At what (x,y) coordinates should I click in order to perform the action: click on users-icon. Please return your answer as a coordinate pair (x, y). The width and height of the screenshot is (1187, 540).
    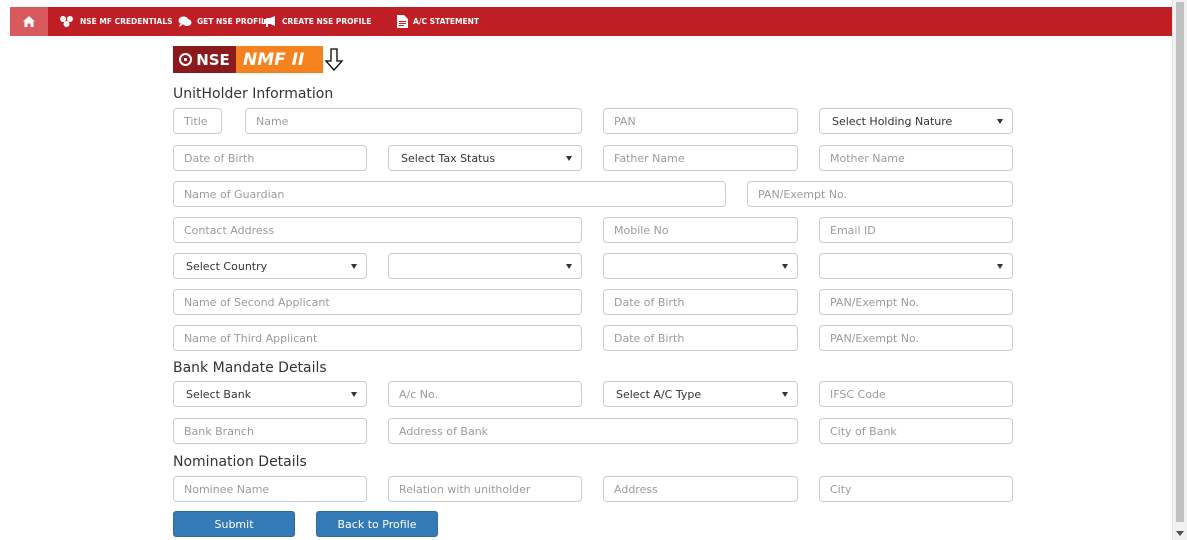
    Looking at the image, I should click on (66, 21).